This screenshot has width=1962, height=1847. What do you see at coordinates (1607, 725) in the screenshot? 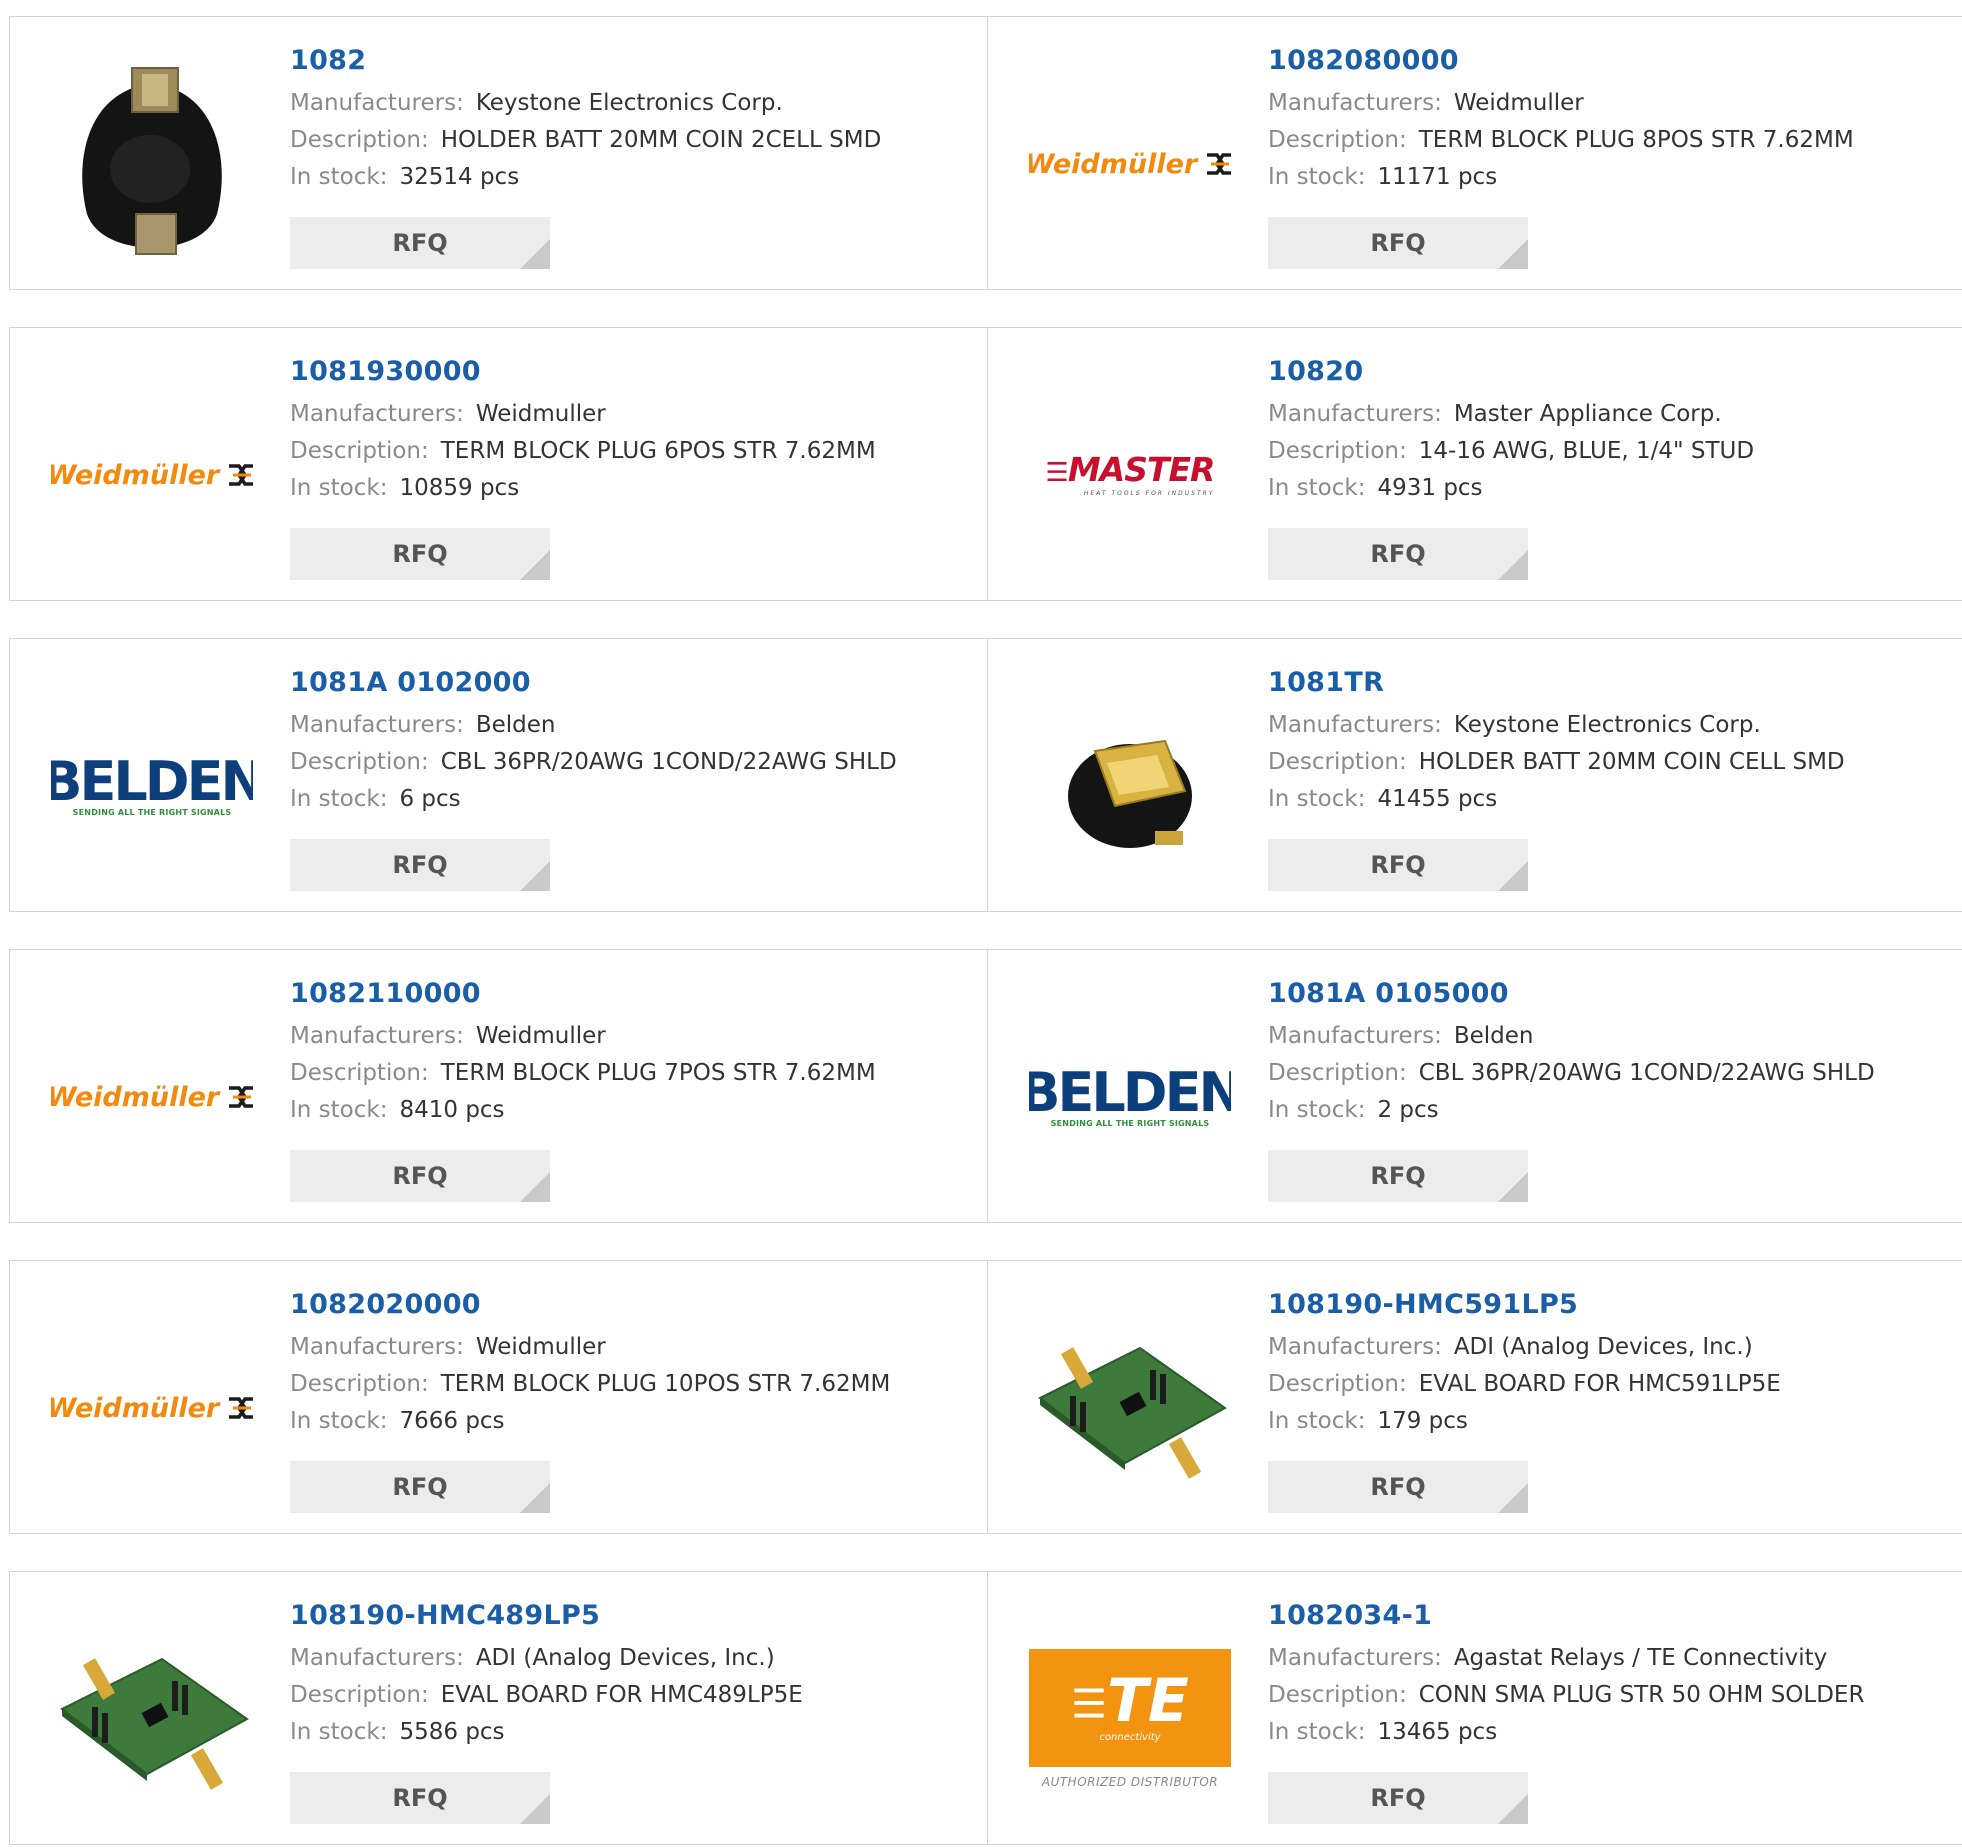
I see `manufacturer-value: Keystone Electronics Corp.` at bounding box center [1607, 725].